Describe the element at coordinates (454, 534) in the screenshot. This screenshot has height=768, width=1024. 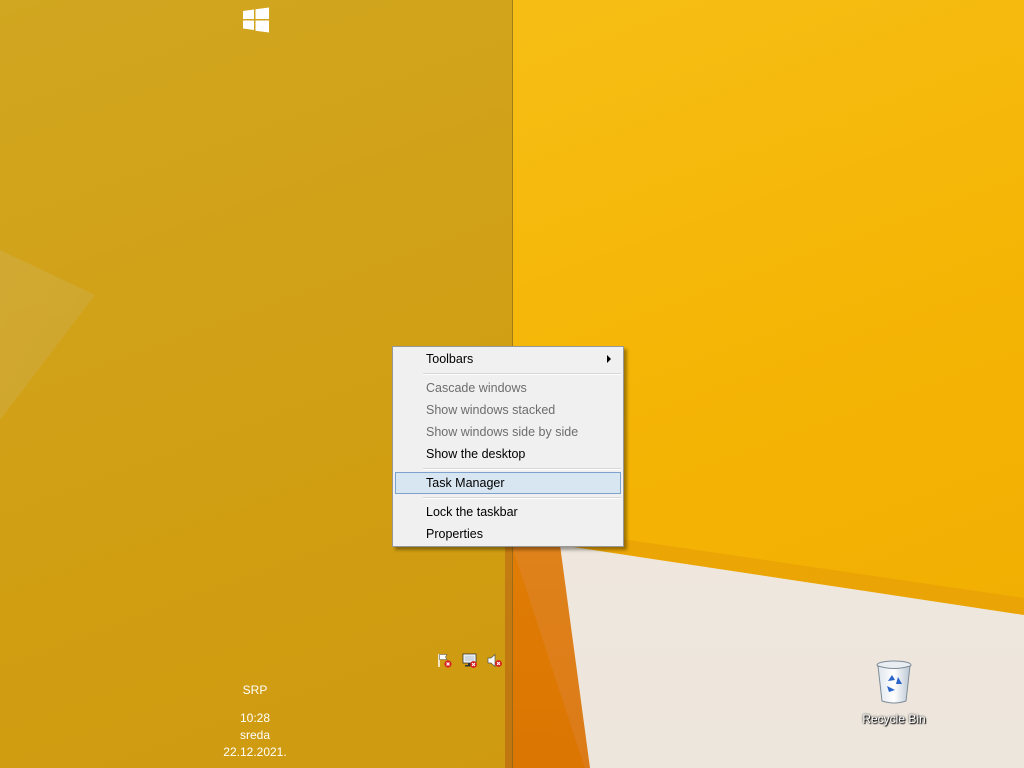
I see `menu-item-label: Properties` at that location.